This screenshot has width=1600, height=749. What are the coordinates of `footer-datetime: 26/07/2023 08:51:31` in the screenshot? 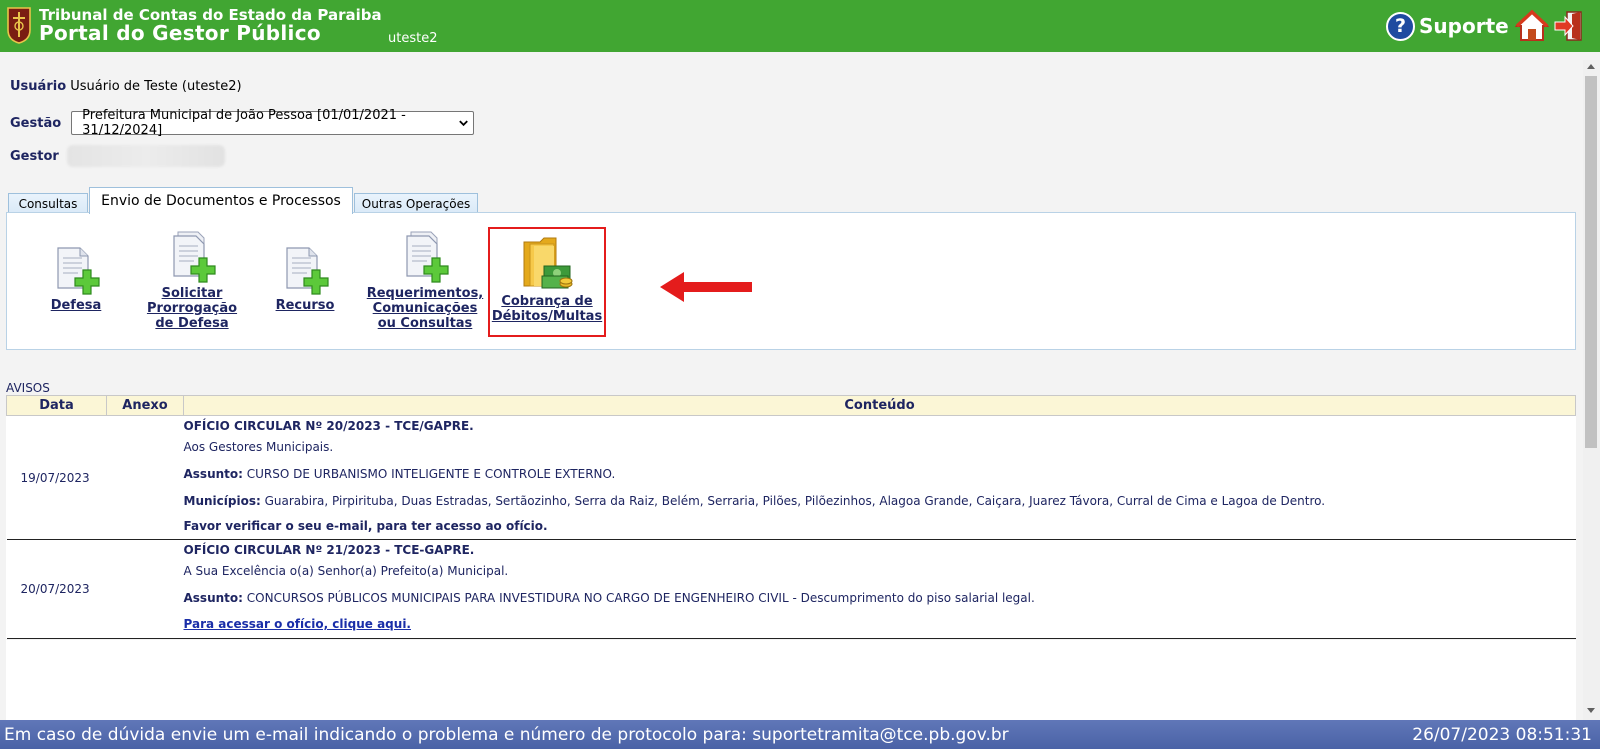 It's located at (1502, 735).